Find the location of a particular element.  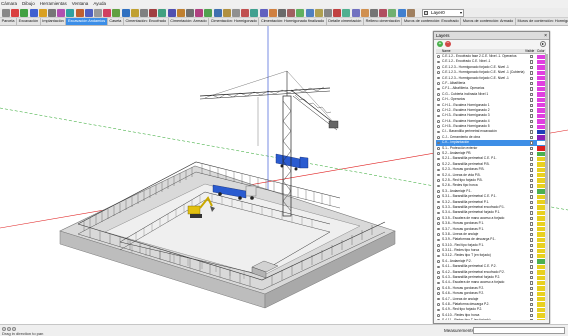

layers-tool-icon is located at coordinates (346, 13).